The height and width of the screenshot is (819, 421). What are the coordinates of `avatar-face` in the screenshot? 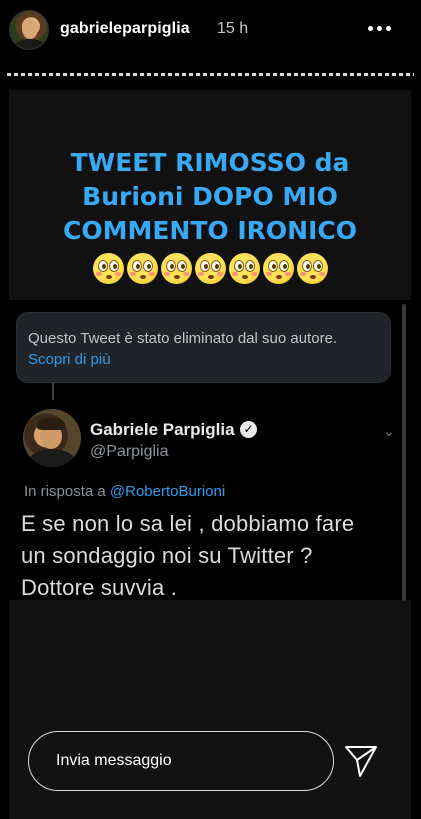 It's located at (30, 29).